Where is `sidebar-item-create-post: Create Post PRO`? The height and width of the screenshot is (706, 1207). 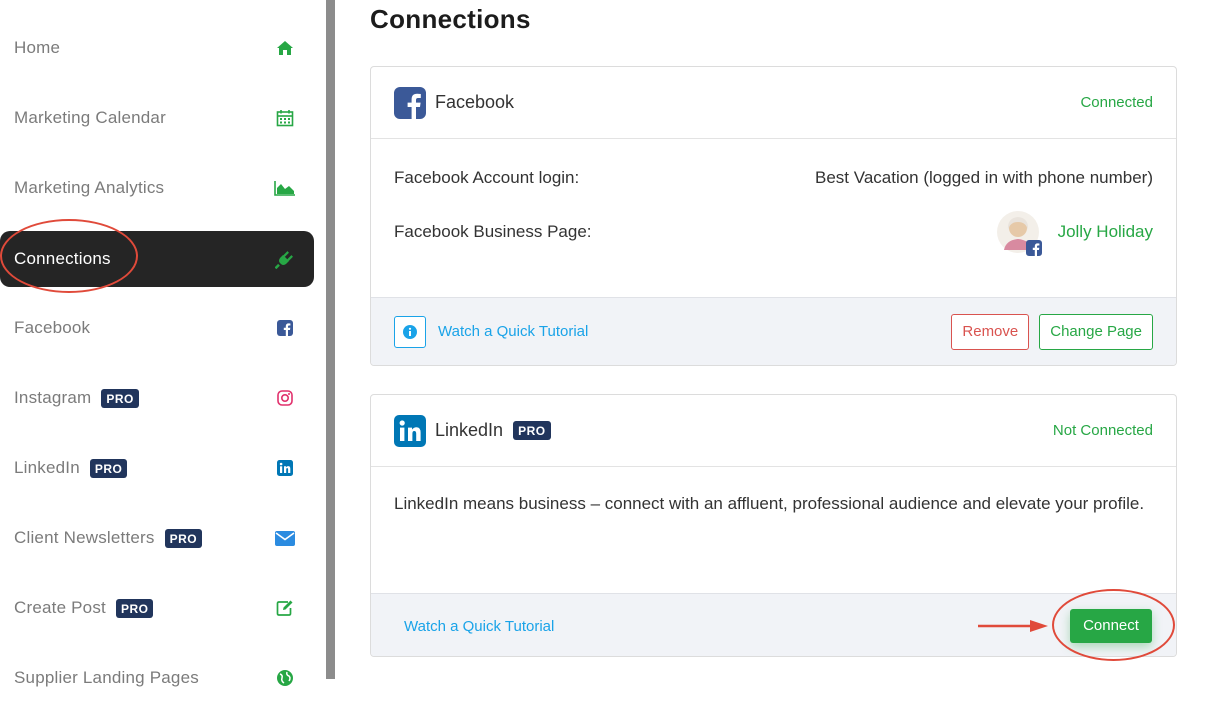 sidebar-item-create-post: Create Post PRO is located at coordinates (157, 608).